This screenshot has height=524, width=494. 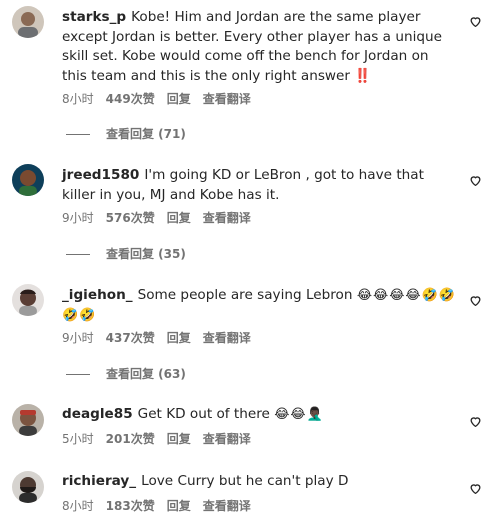 What do you see at coordinates (130, 506) in the screenshot?
I see `comment-likes: 183次赞` at bounding box center [130, 506].